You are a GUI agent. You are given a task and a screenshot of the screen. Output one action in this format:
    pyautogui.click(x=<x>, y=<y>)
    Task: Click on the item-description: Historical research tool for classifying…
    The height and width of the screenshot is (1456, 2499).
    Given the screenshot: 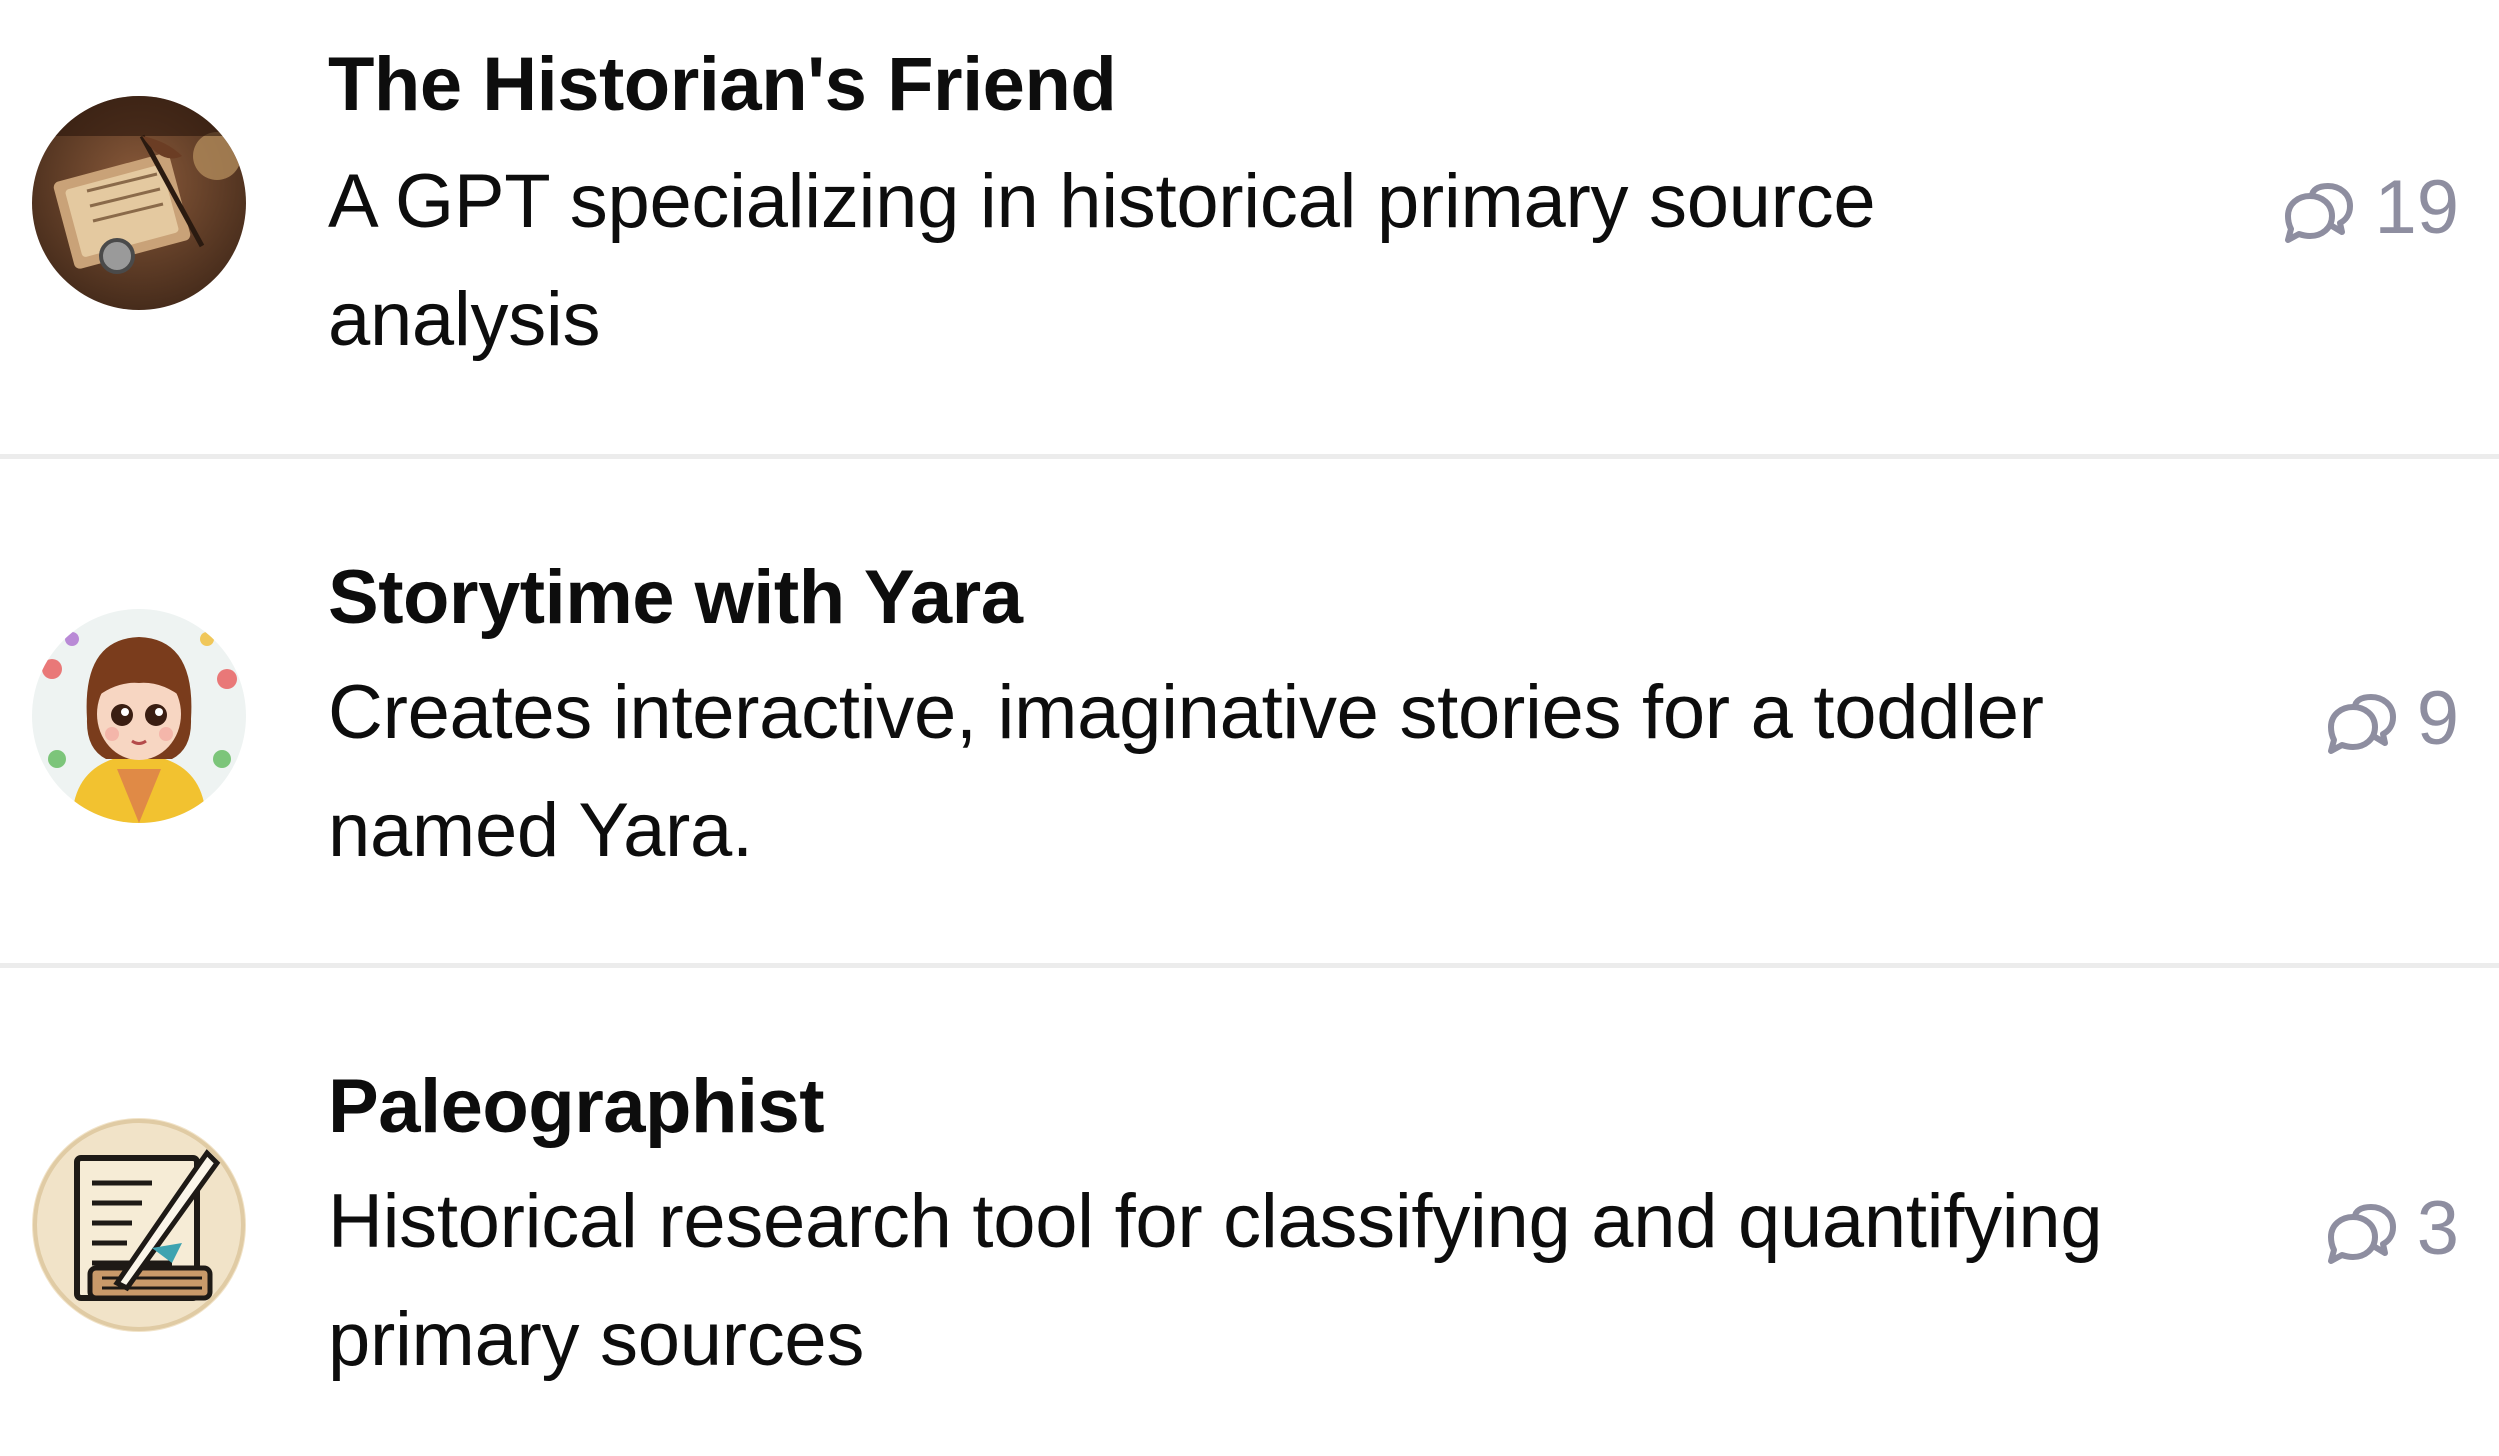 What is the action you would take?
    pyautogui.click(x=1215, y=1280)
    